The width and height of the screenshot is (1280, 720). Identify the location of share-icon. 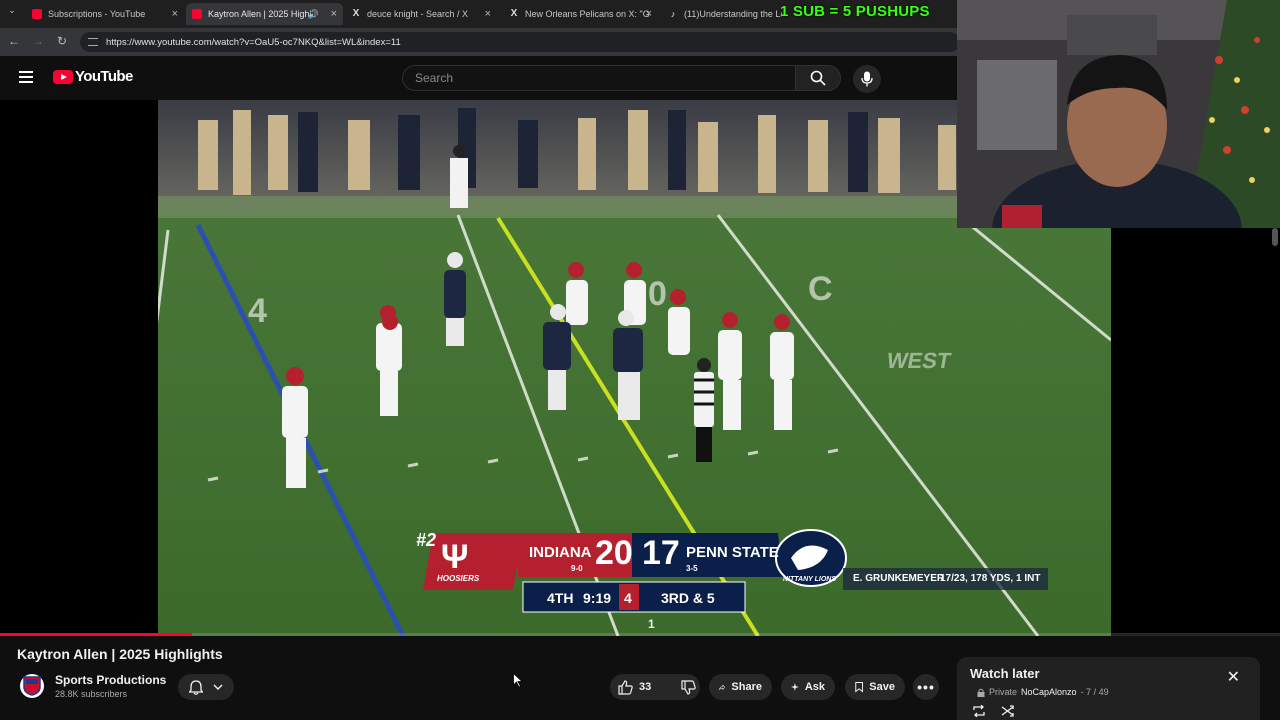
(722, 687).